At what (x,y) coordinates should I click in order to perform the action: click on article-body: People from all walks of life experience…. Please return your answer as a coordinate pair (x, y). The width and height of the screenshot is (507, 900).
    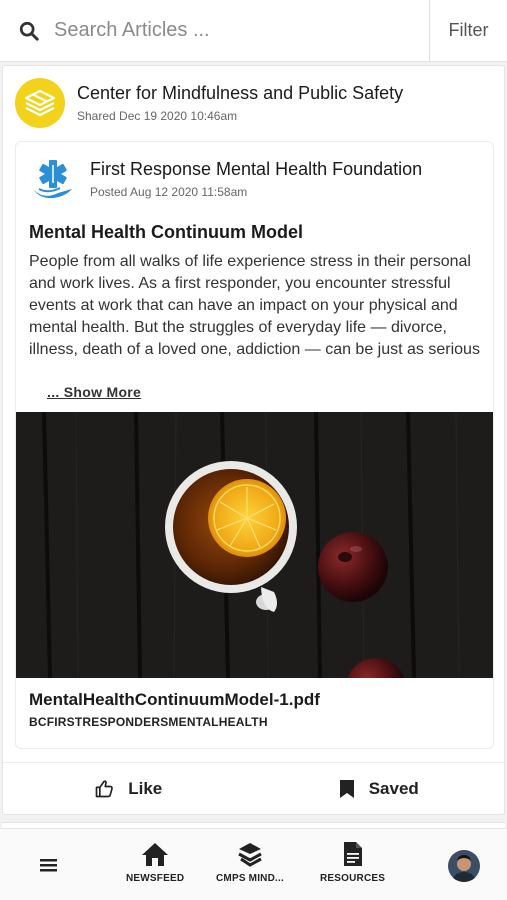
    Looking at the image, I should click on (254, 305).